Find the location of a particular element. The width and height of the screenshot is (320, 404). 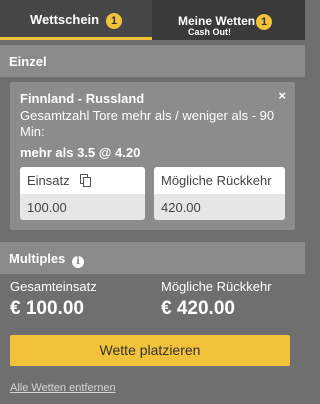

tab-bar: Wettschein 1 Meine Wetten 1 Cash Out! is located at coordinates (152, 20).